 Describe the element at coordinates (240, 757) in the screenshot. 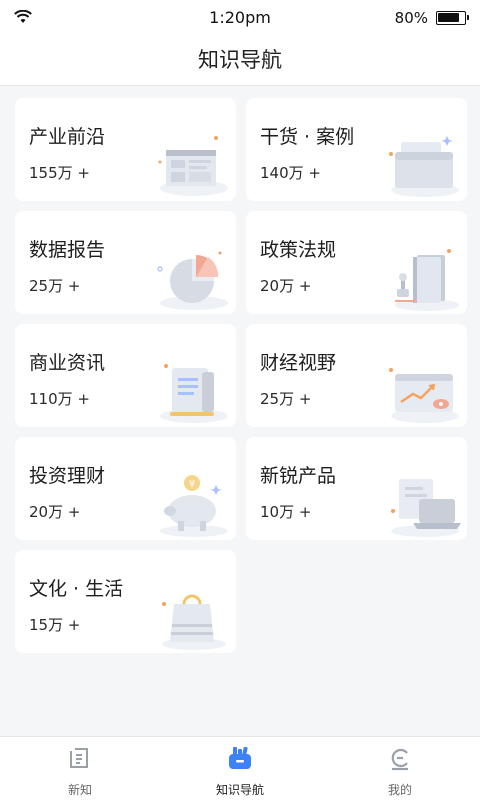

I see `books-icon` at that location.